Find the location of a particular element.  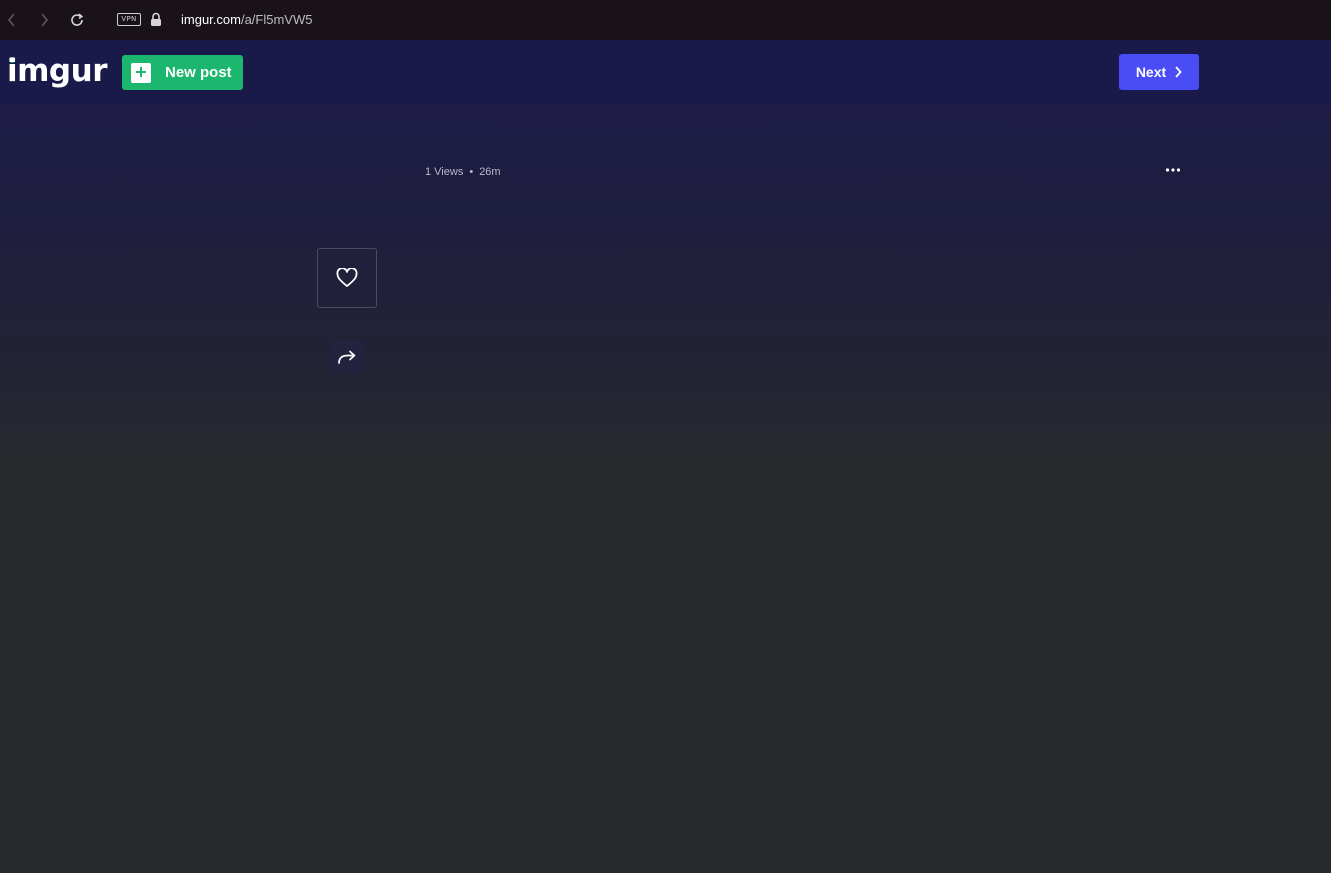

reload-icon is located at coordinates (77, 19).